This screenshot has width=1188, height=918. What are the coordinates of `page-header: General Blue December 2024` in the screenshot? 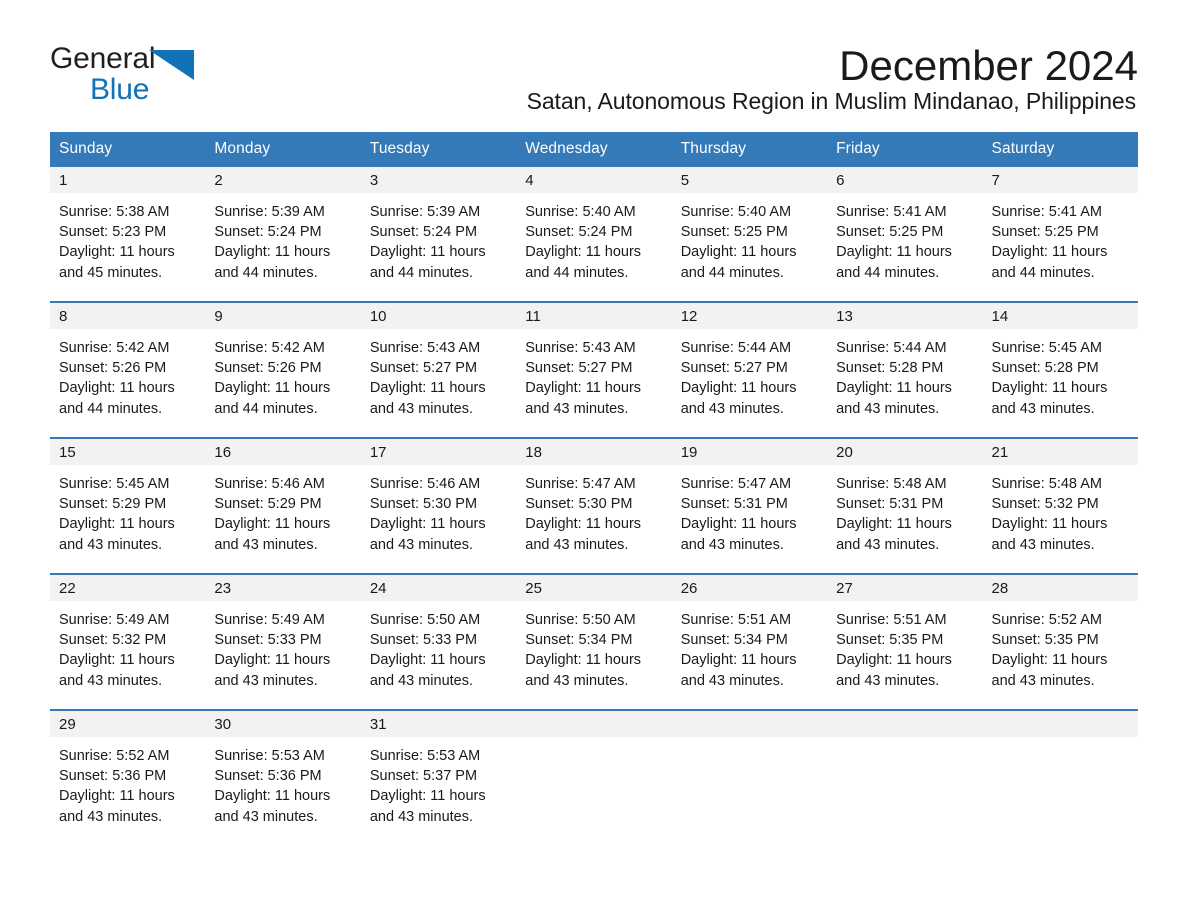 It's located at (594, 52).